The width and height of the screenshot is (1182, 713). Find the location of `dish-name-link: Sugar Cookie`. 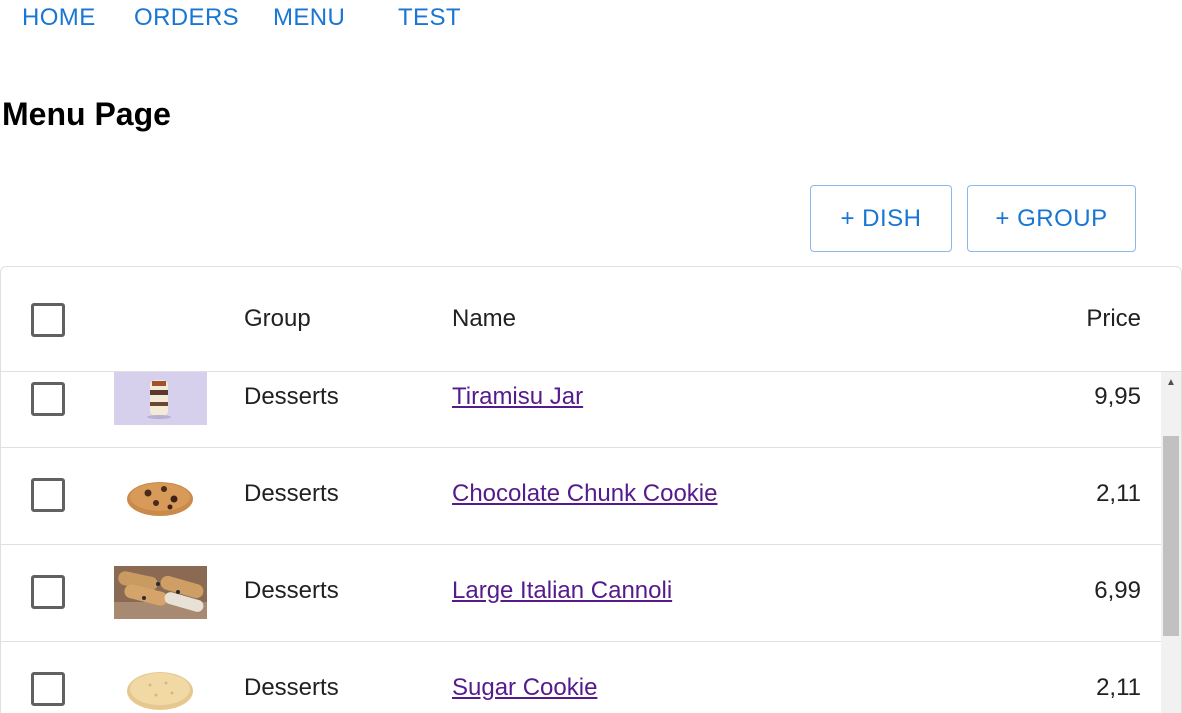

dish-name-link: Sugar Cookie is located at coordinates (524, 688).